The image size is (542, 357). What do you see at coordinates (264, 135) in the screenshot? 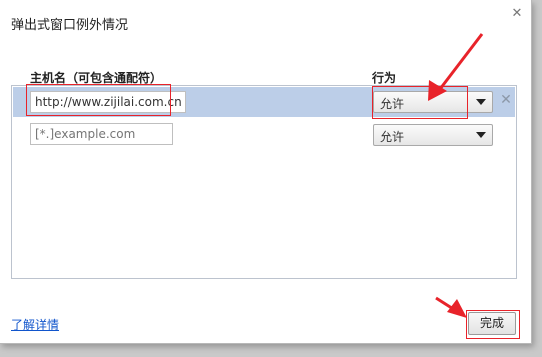
I see `new-exception-row: 允许` at bounding box center [264, 135].